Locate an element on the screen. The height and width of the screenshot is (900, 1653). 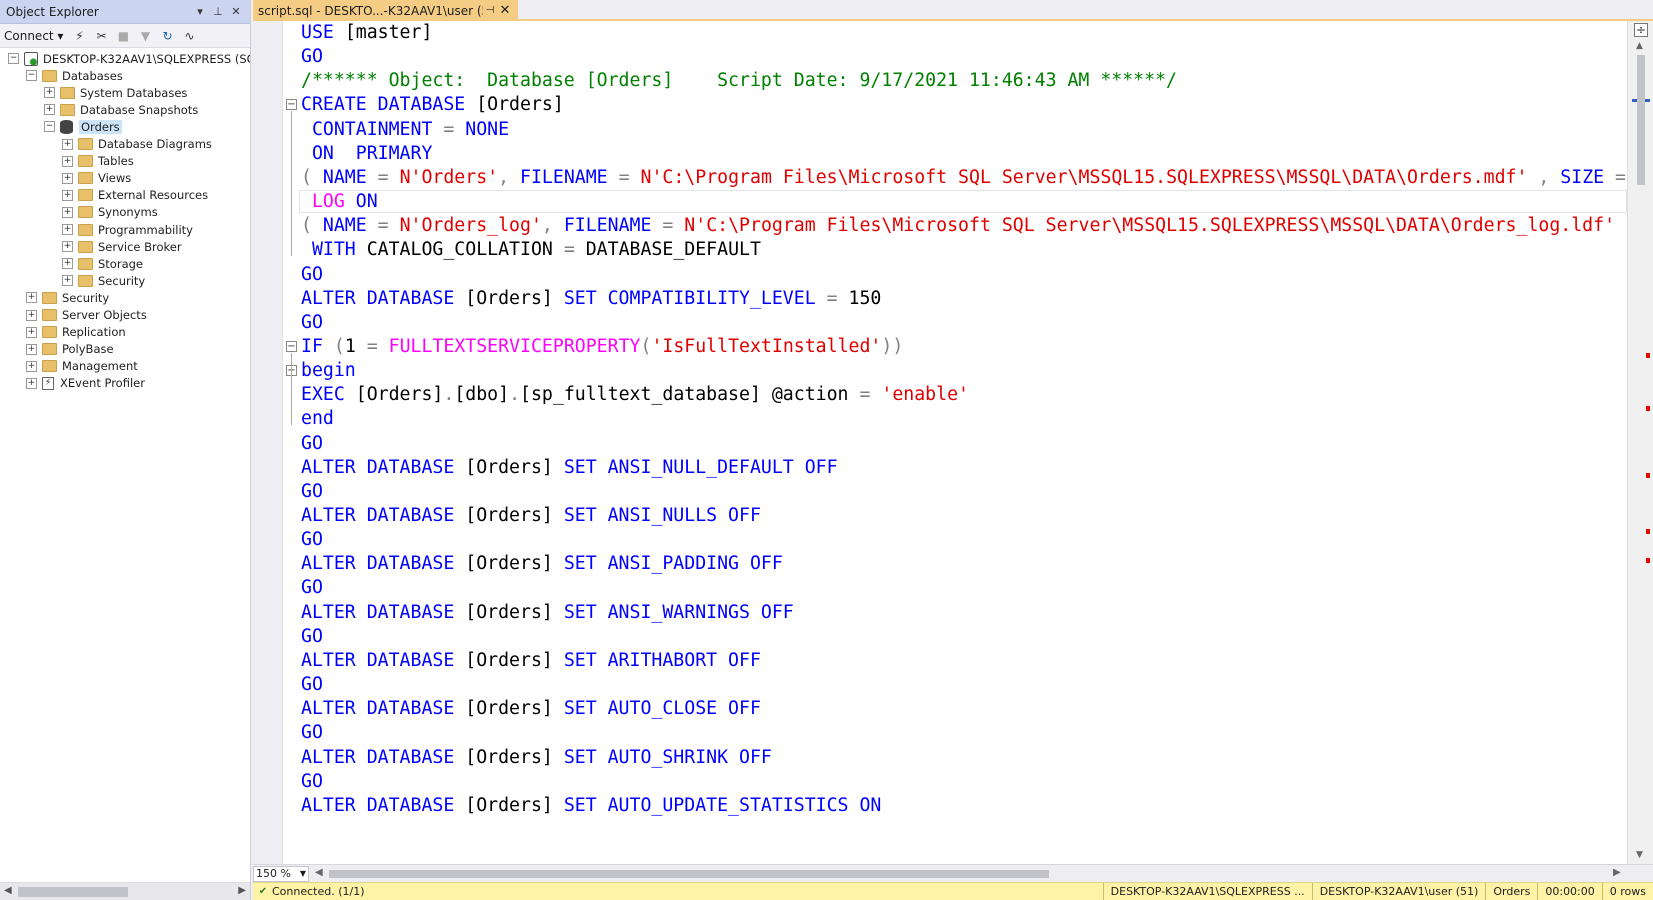
code-line: USE [master] is located at coordinates (366, 33).